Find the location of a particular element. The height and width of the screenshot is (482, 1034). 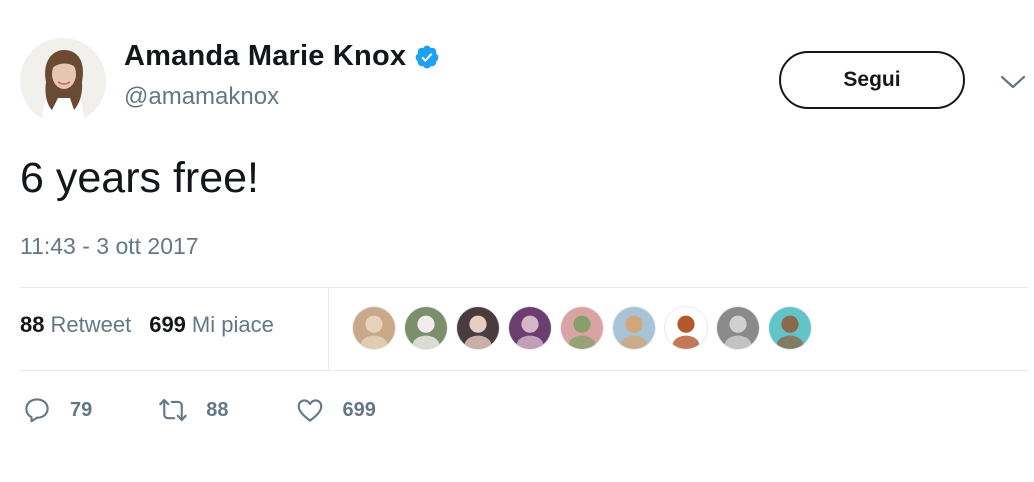

retweet-count: 88 is located at coordinates (217, 409).